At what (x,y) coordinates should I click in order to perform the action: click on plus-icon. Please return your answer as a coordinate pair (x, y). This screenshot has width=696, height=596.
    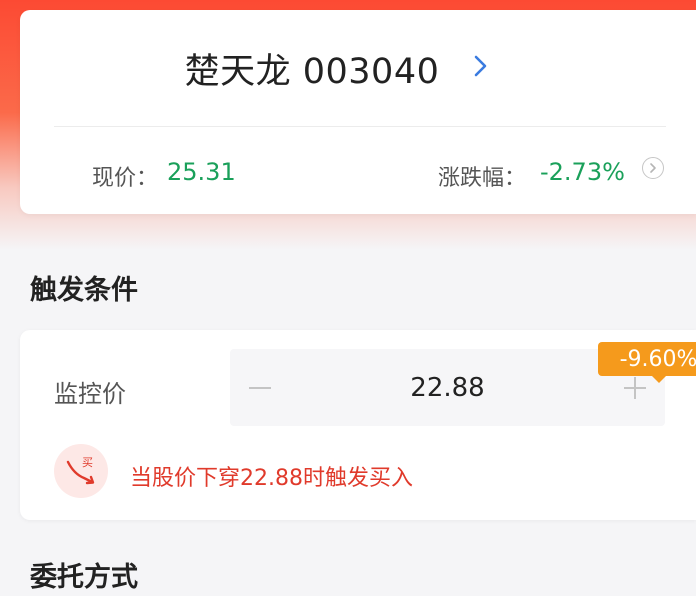
    Looking at the image, I should click on (635, 387).